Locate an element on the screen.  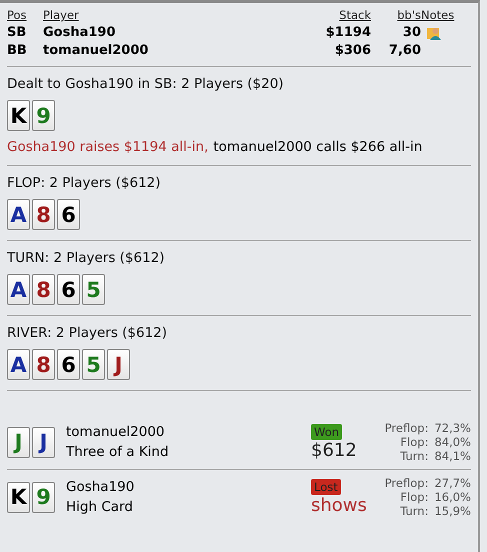
street-title: TURN: 2 Players ($612) is located at coordinates (86, 258).